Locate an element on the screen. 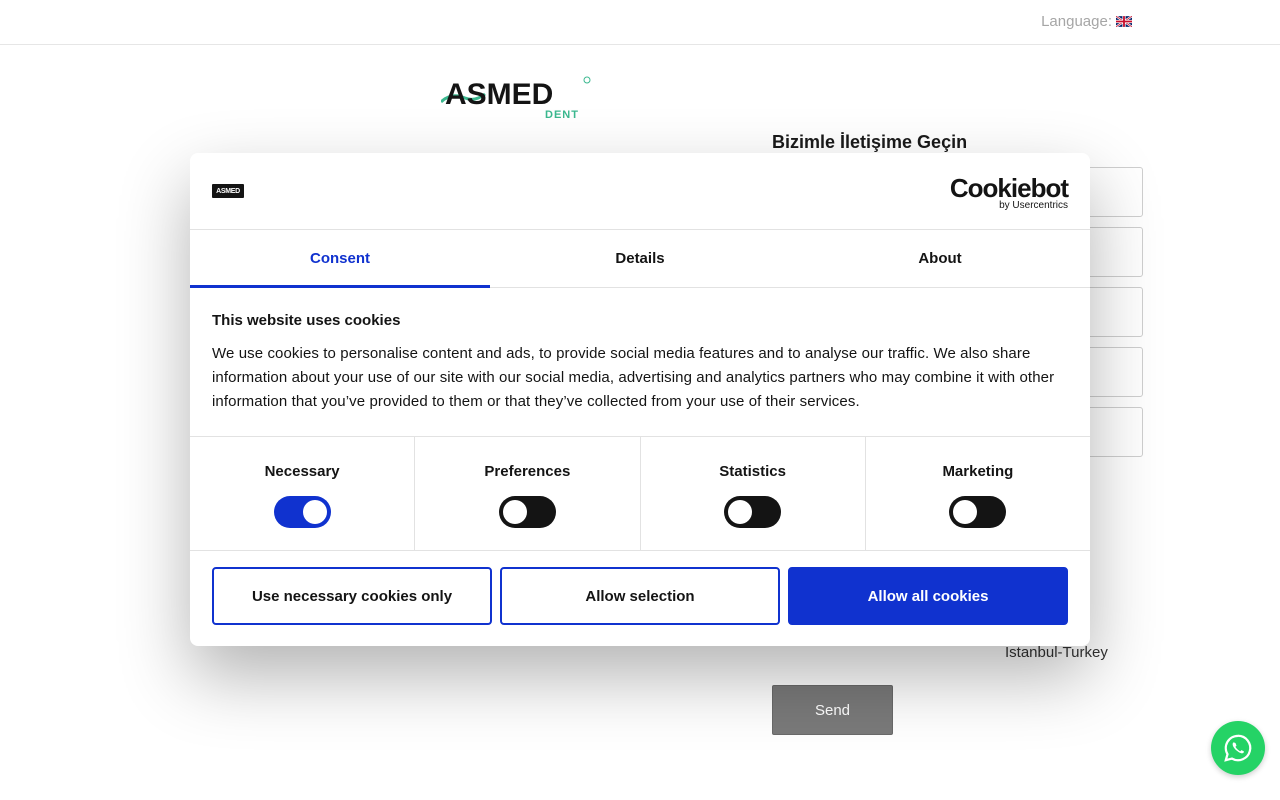  dialog-header: ASMED Cookiebot by Usercentrics is located at coordinates (640, 191).